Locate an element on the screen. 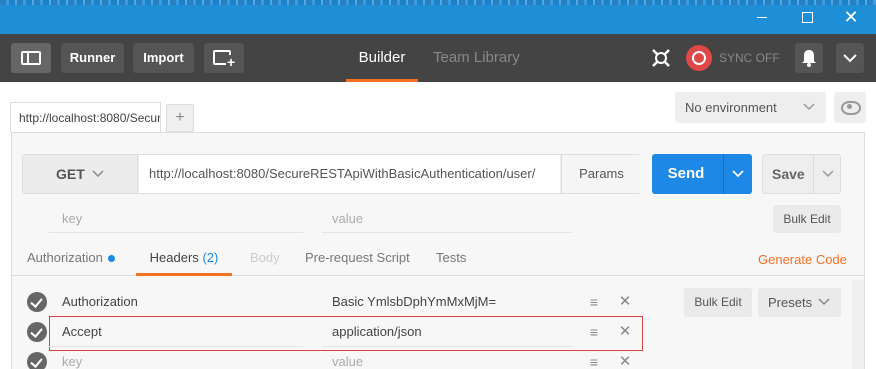  environment-select: No environment is located at coordinates (750, 107).